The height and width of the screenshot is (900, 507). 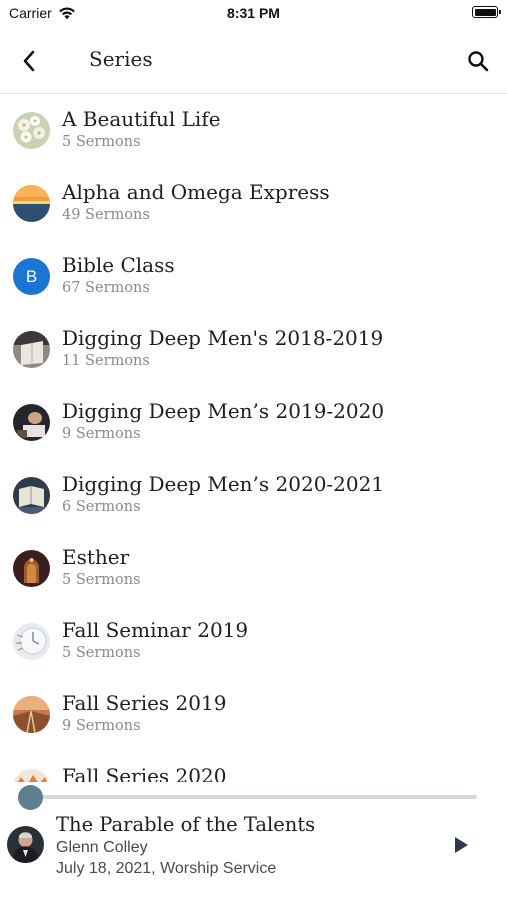 What do you see at coordinates (101, 507) in the screenshot?
I see `sermon-count: 6 Sermons` at bounding box center [101, 507].